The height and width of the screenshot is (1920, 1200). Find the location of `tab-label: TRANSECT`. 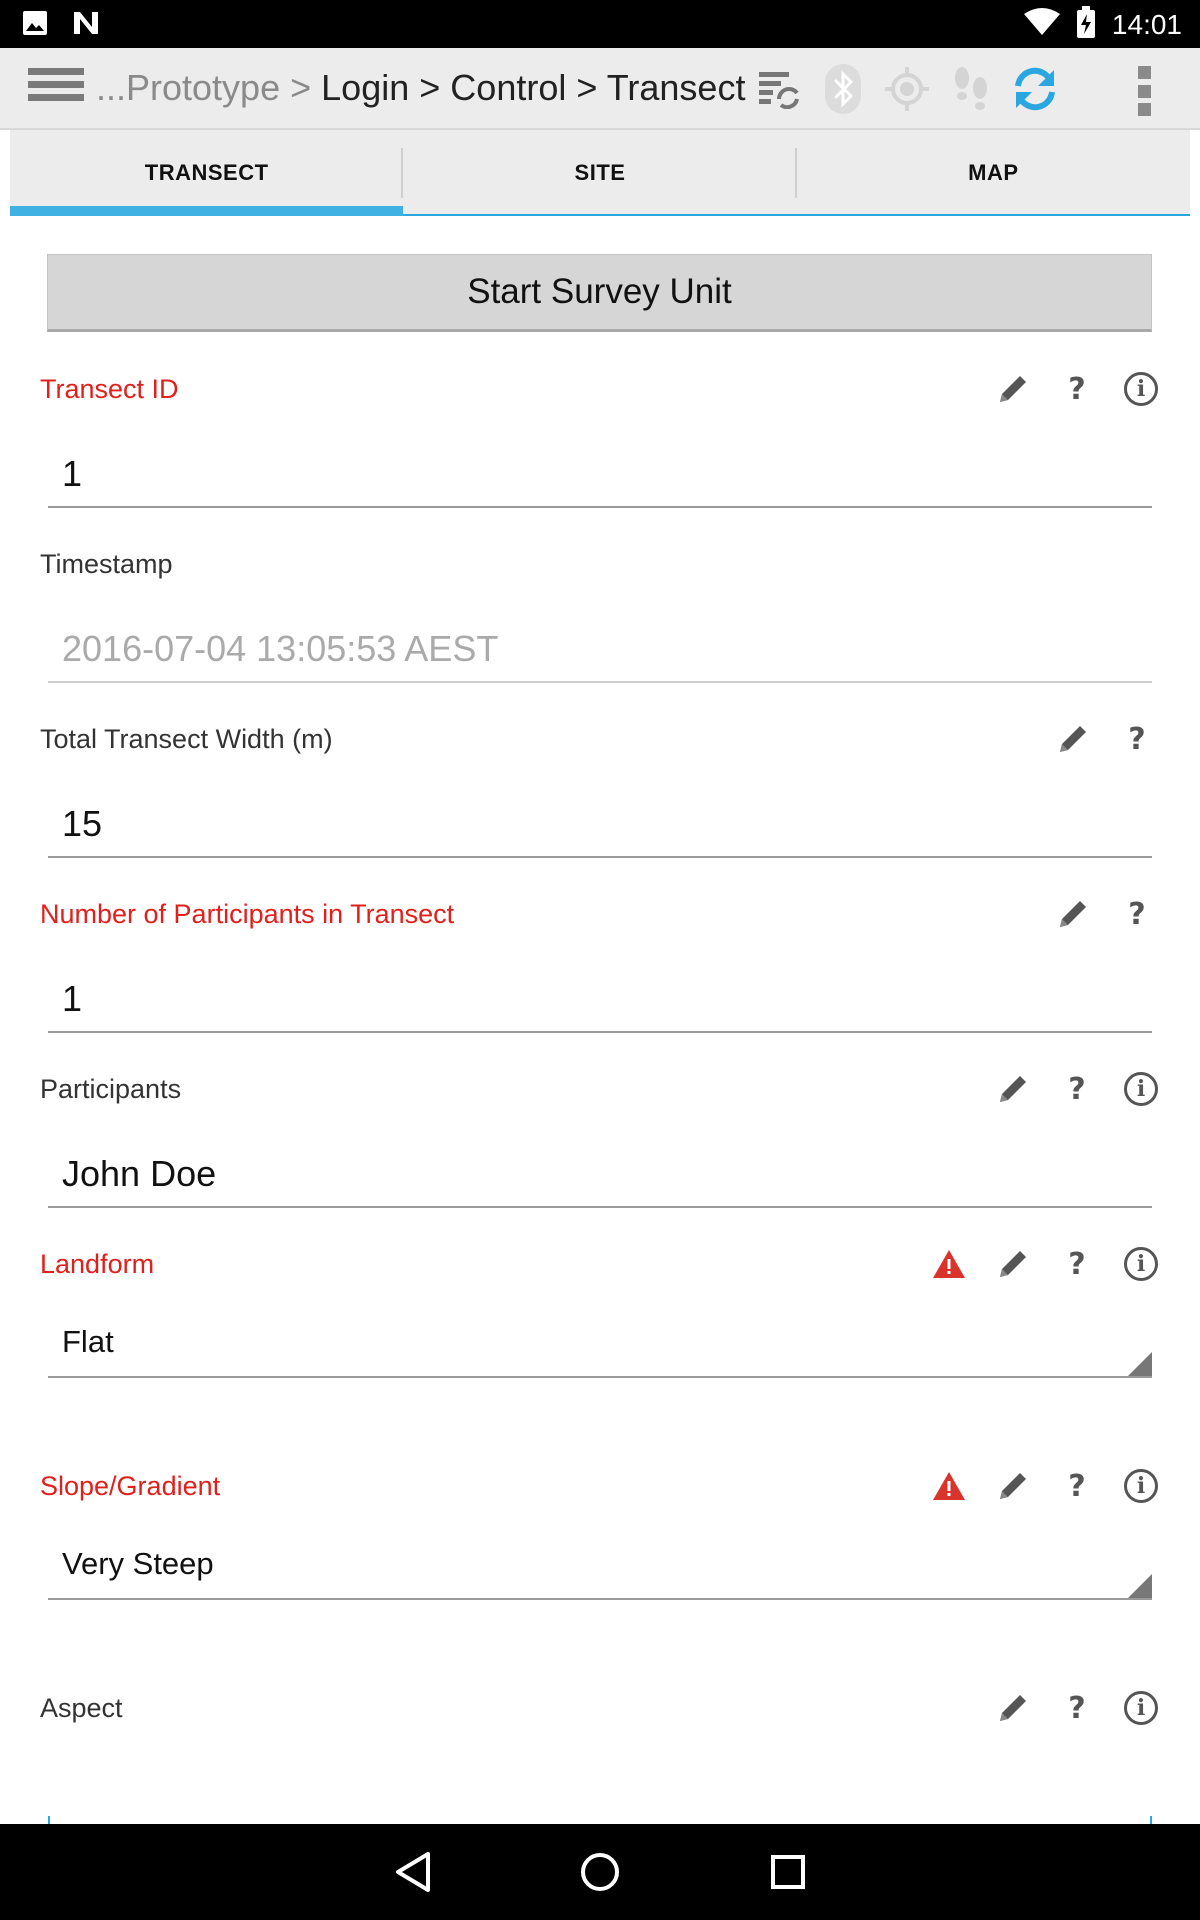

tab-label: TRANSECT is located at coordinates (206, 172).